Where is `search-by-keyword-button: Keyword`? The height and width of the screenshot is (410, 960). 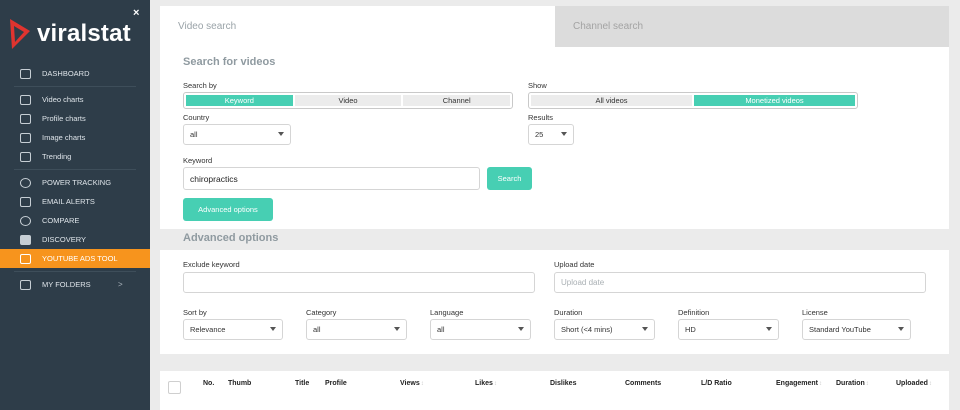
search-by-keyword-button: Keyword is located at coordinates (239, 100).